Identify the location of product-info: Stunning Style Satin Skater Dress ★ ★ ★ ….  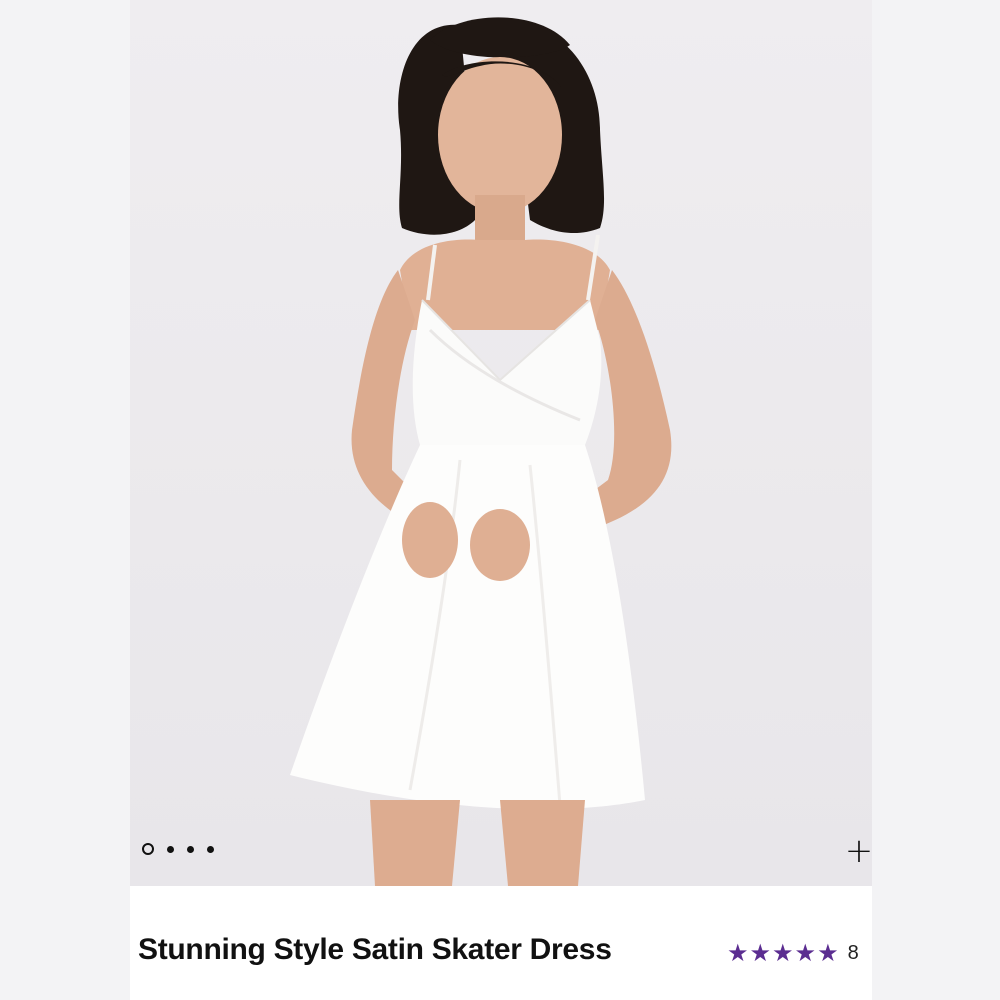
(501, 943).